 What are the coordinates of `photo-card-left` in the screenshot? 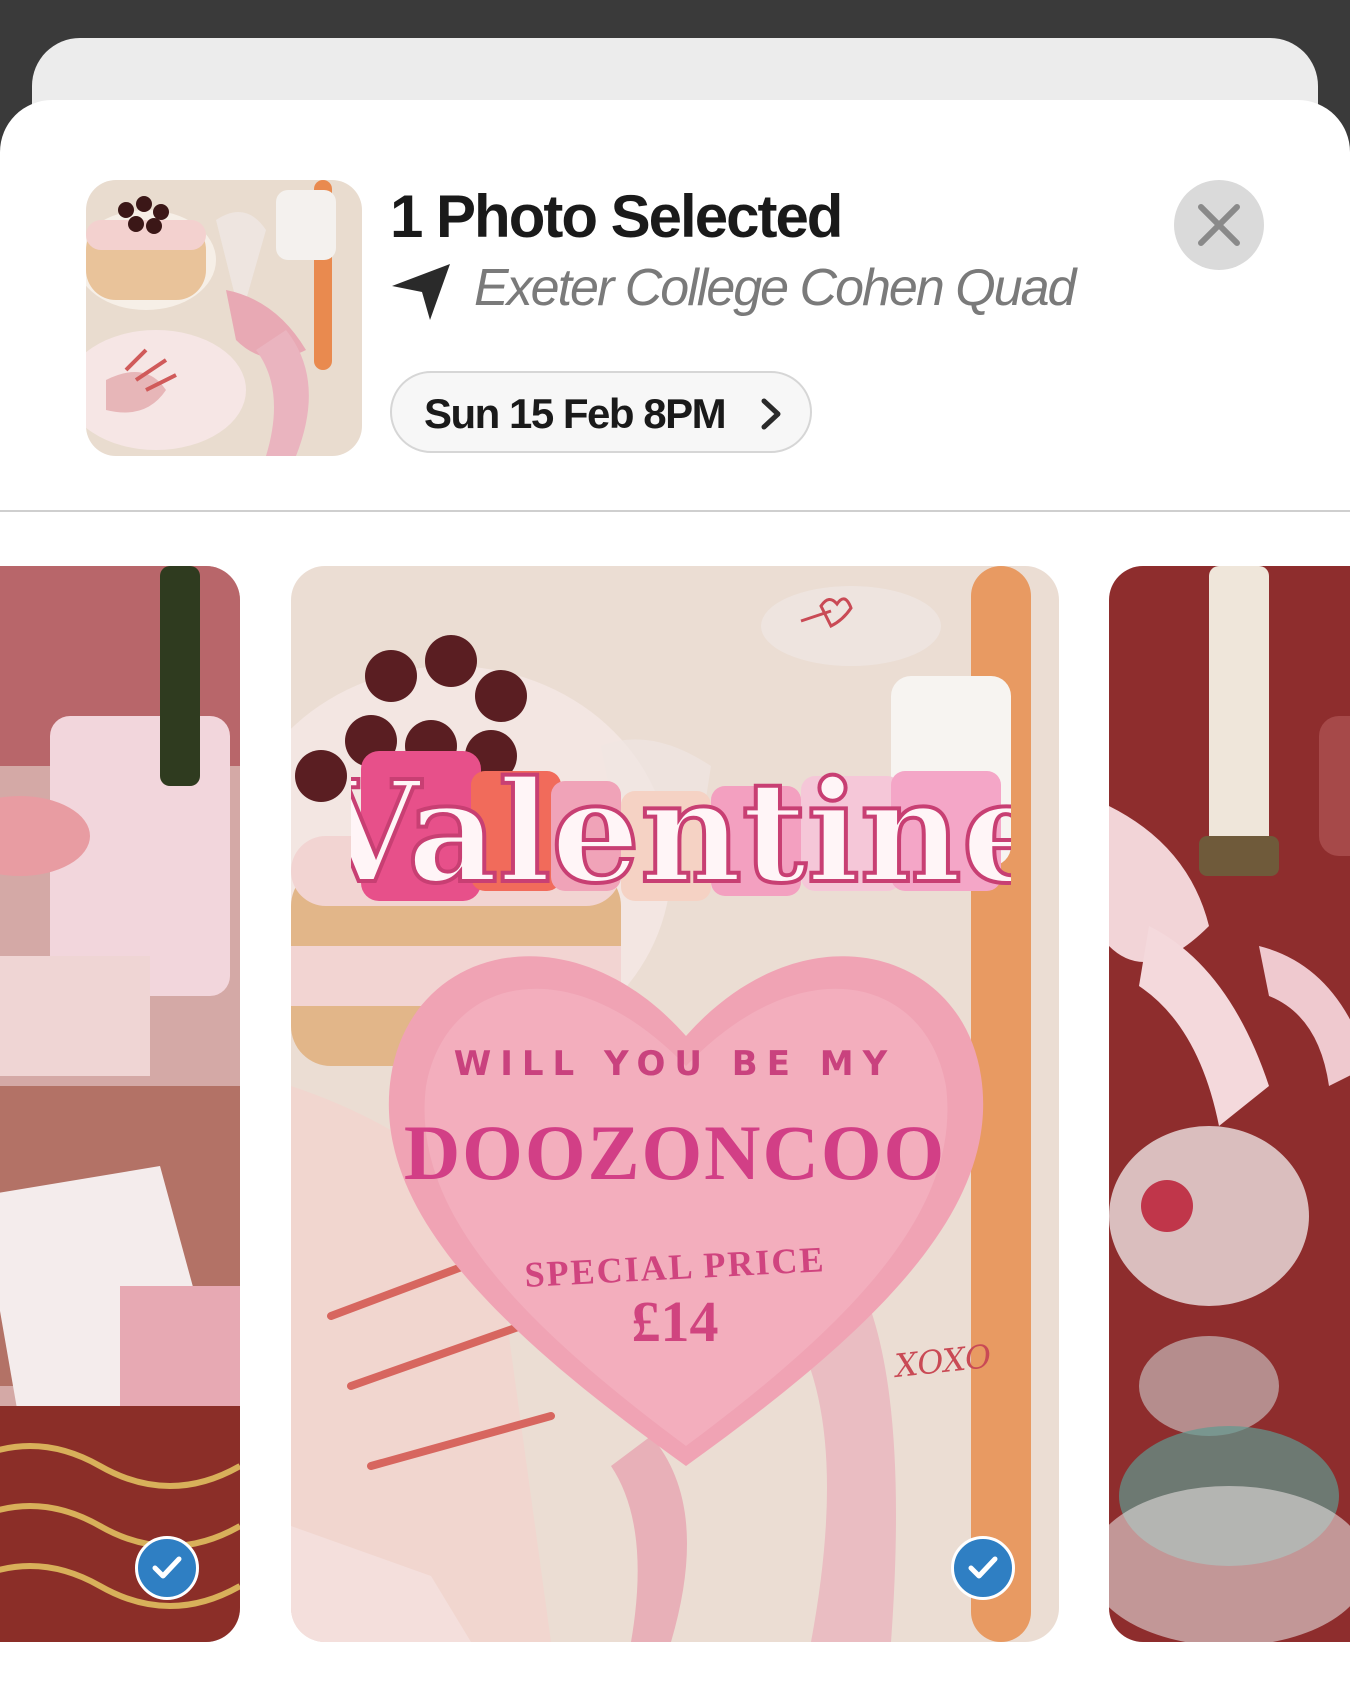 It's located at (120, 1104).